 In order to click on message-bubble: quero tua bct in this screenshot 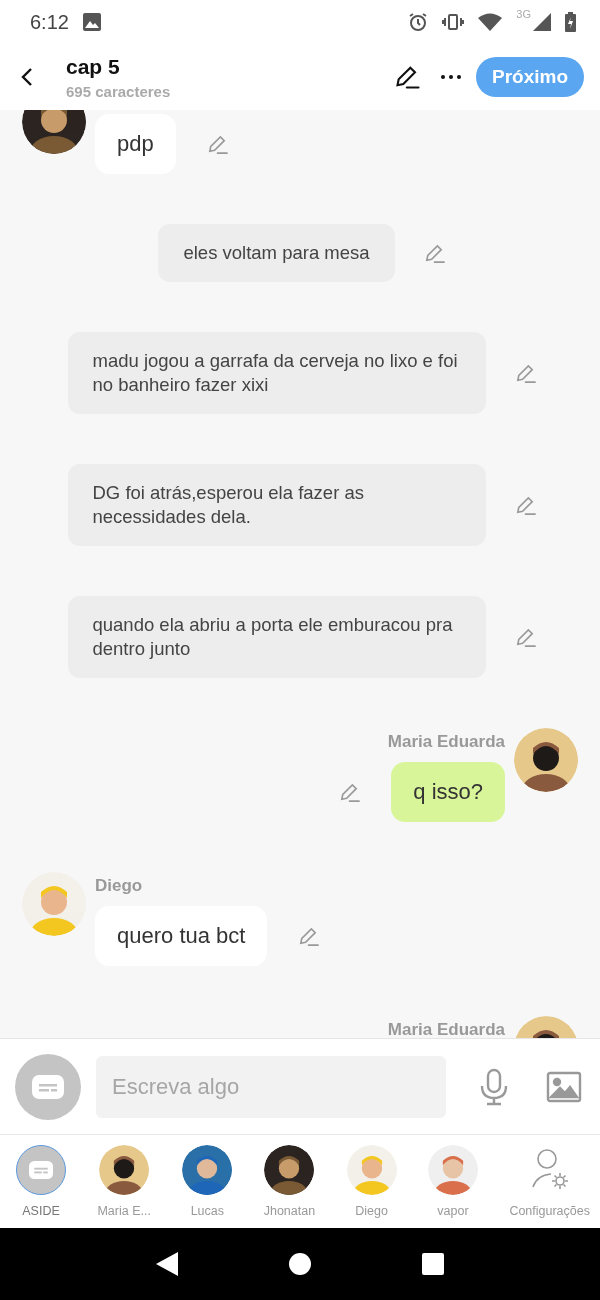, I will do `click(181, 936)`.